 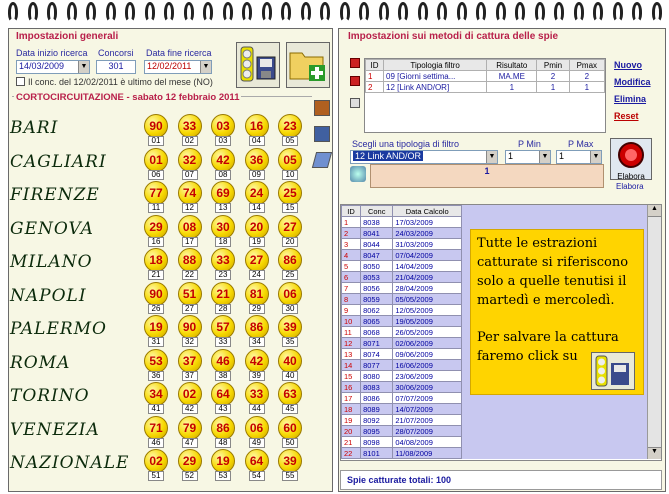 What do you see at coordinates (401, 244) in the screenshot?
I see `grid-row: 3 8044 31/03/2009` at bounding box center [401, 244].